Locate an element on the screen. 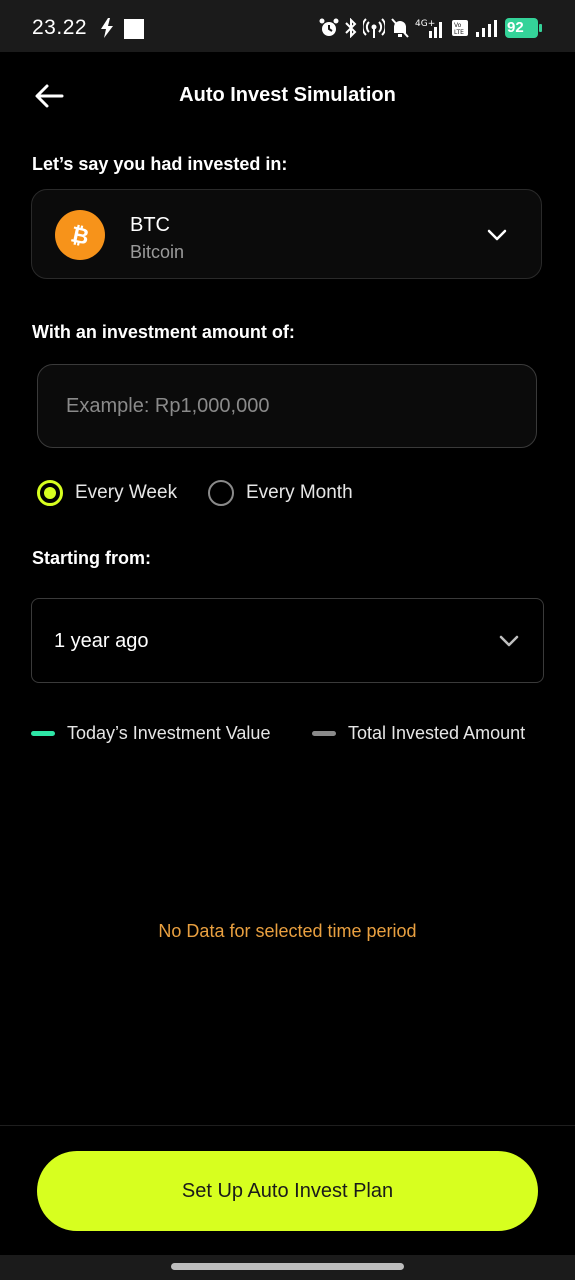 This screenshot has width=575, height=1280. system-nav-bar is located at coordinates (287, 1267).